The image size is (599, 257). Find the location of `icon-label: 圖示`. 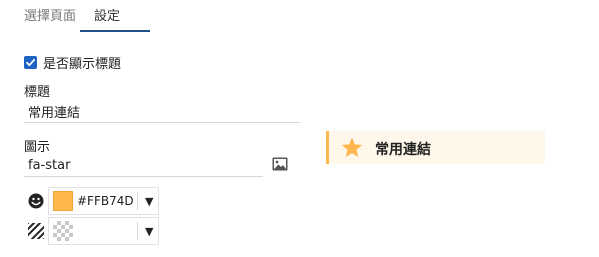

icon-label: 圖示 is located at coordinates (37, 147).